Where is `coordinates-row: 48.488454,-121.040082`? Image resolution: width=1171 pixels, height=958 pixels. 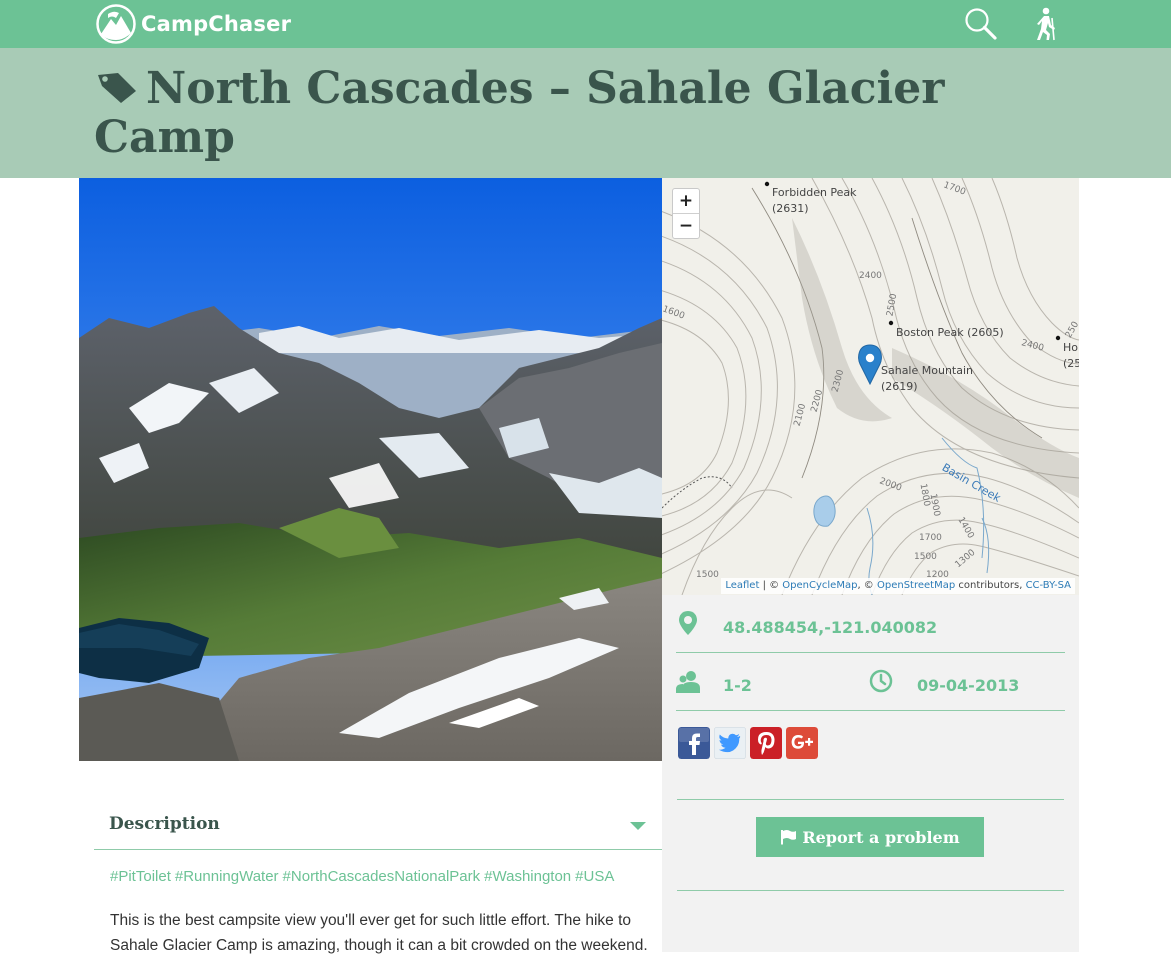 coordinates-row: 48.488454,-121.040082 is located at coordinates (870, 624).